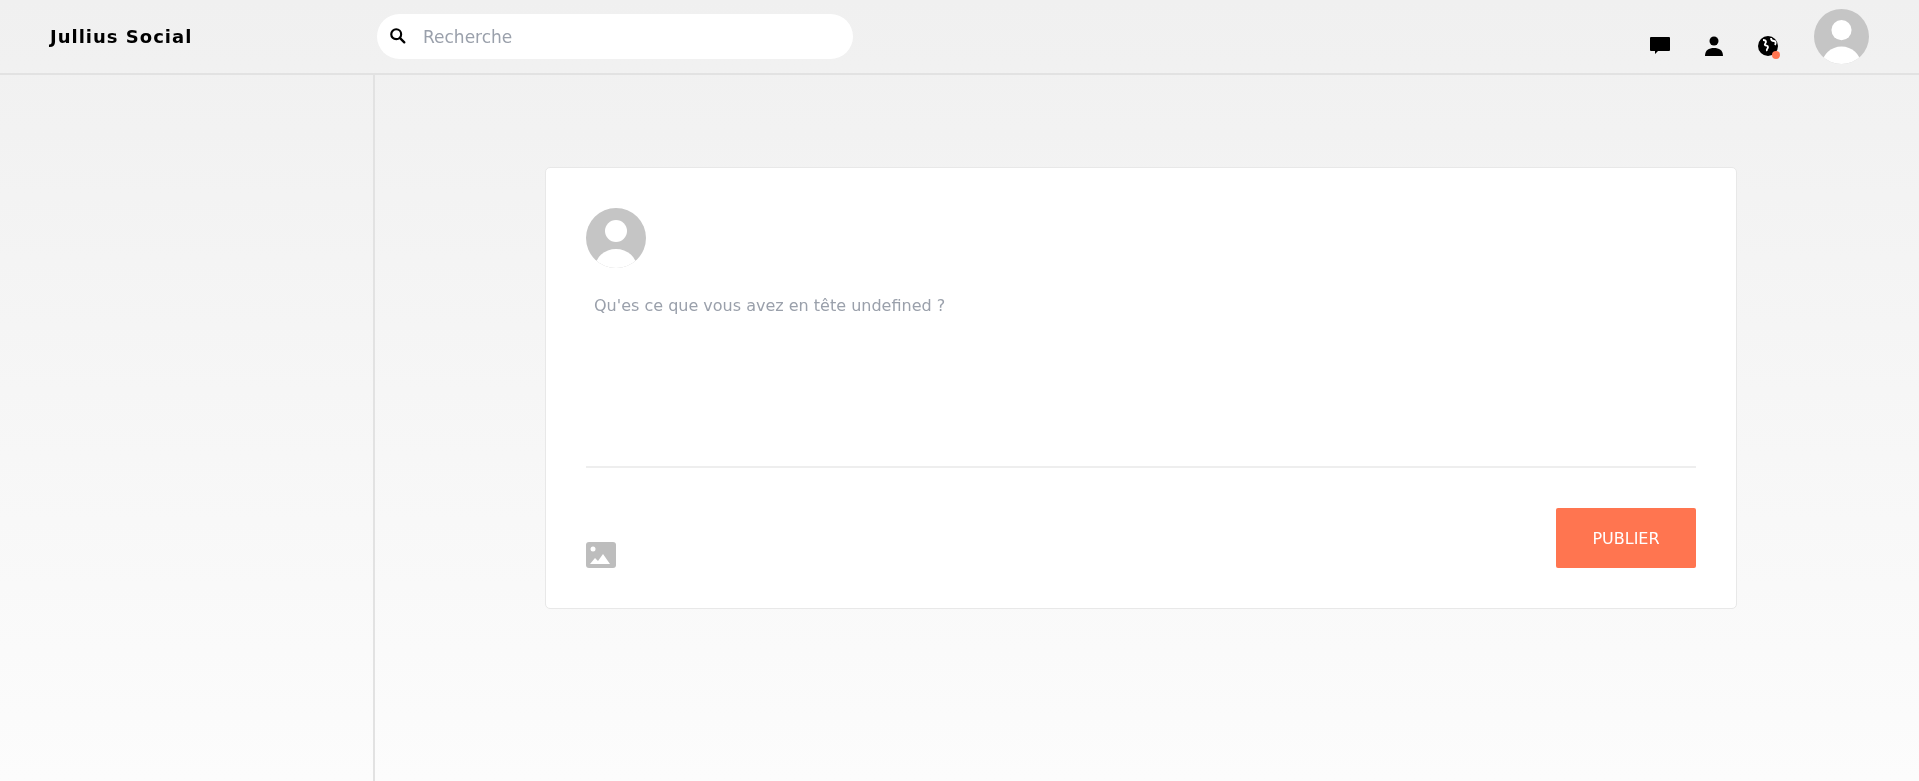 The image size is (1919, 781). What do you see at coordinates (1769, 46) in the screenshot?
I see `globe-icon` at bounding box center [1769, 46].